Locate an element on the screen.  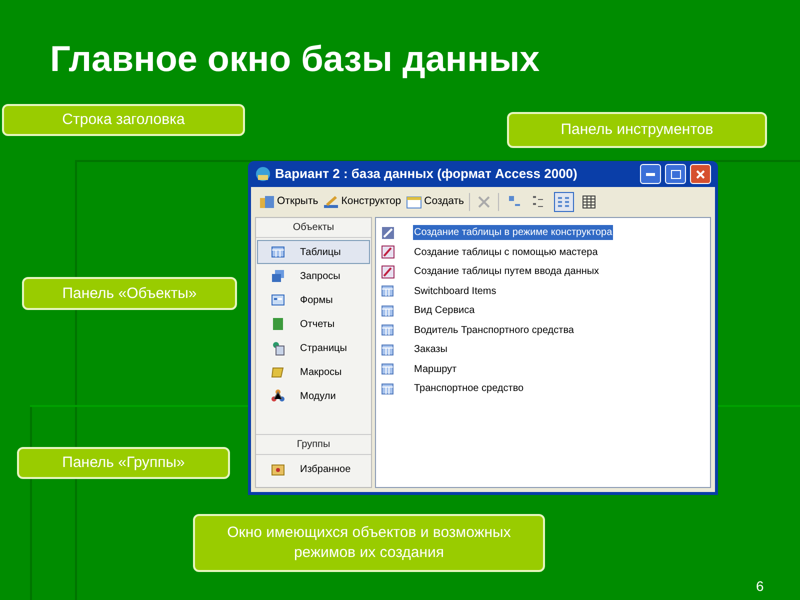
list-item: Транспортное средство is located at coordinates (469, 388).